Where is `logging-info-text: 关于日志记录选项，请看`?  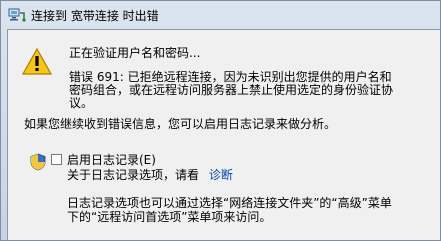 logging-info-text: 关于日志记录选项，请看 is located at coordinates (133, 175).